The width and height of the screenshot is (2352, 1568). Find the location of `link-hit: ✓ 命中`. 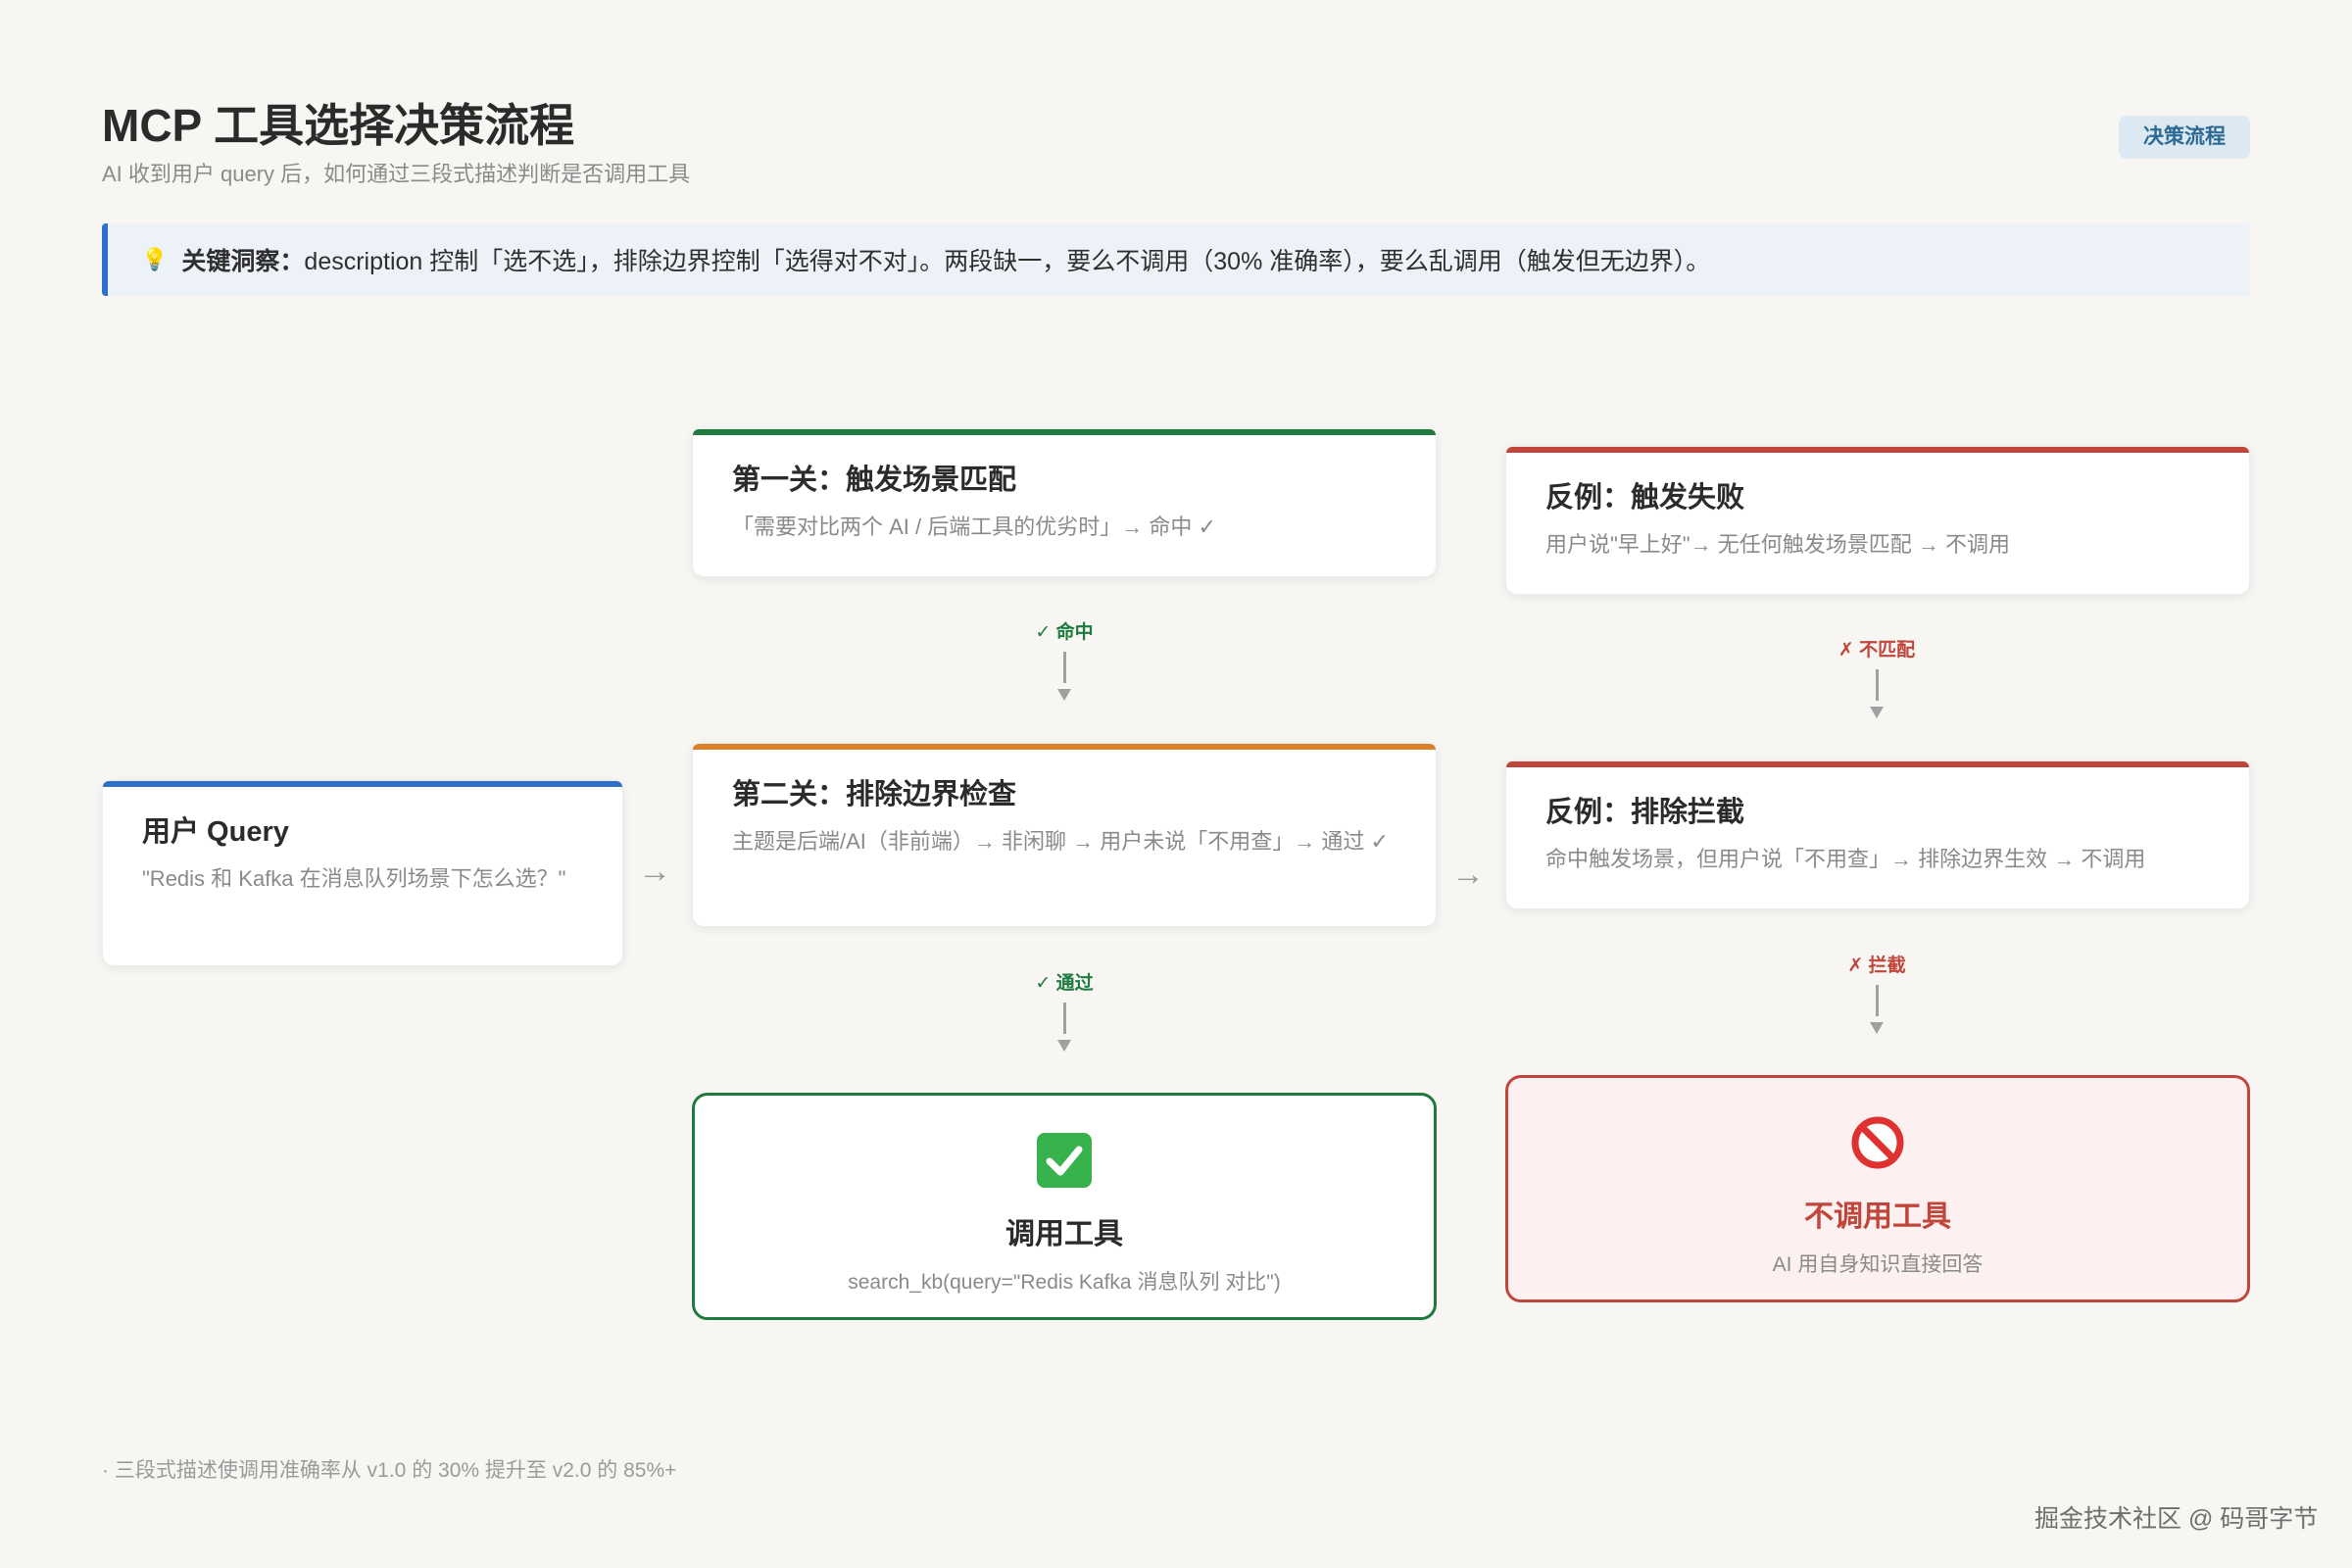

link-hit: ✓ 命中 is located at coordinates (1064, 659).